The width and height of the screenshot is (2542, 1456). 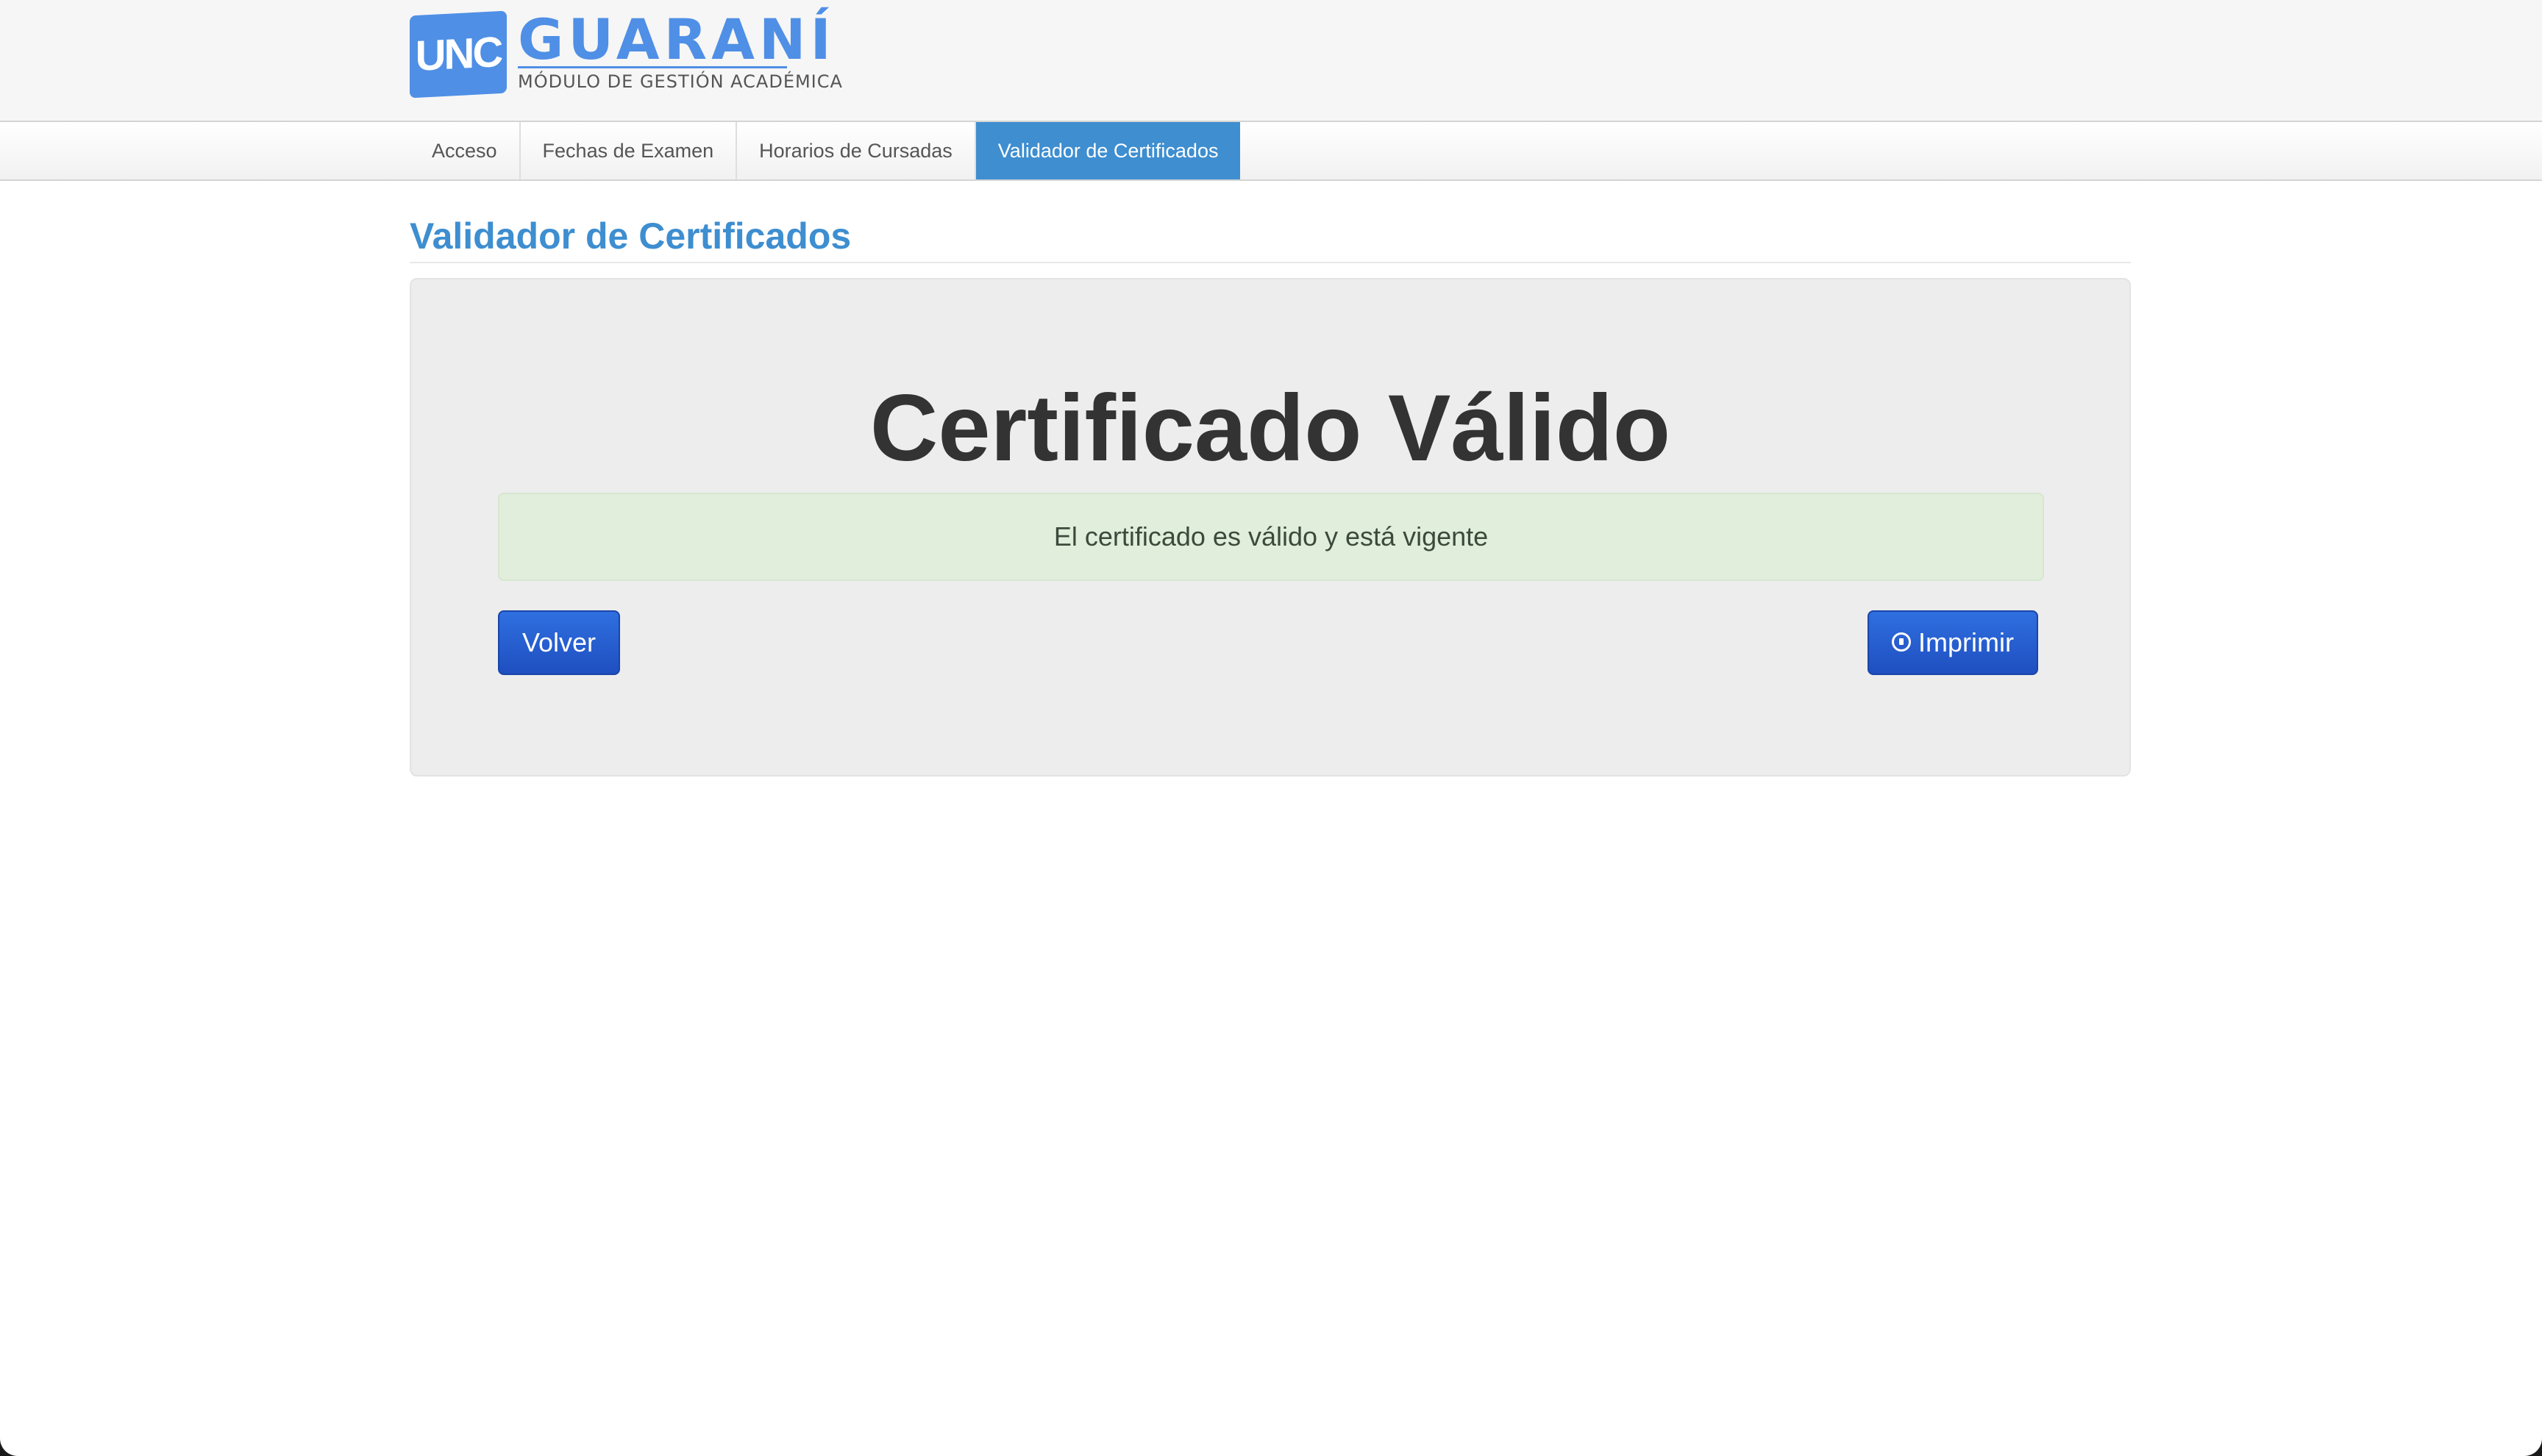 I want to click on print-icon, so click(x=1902, y=642).